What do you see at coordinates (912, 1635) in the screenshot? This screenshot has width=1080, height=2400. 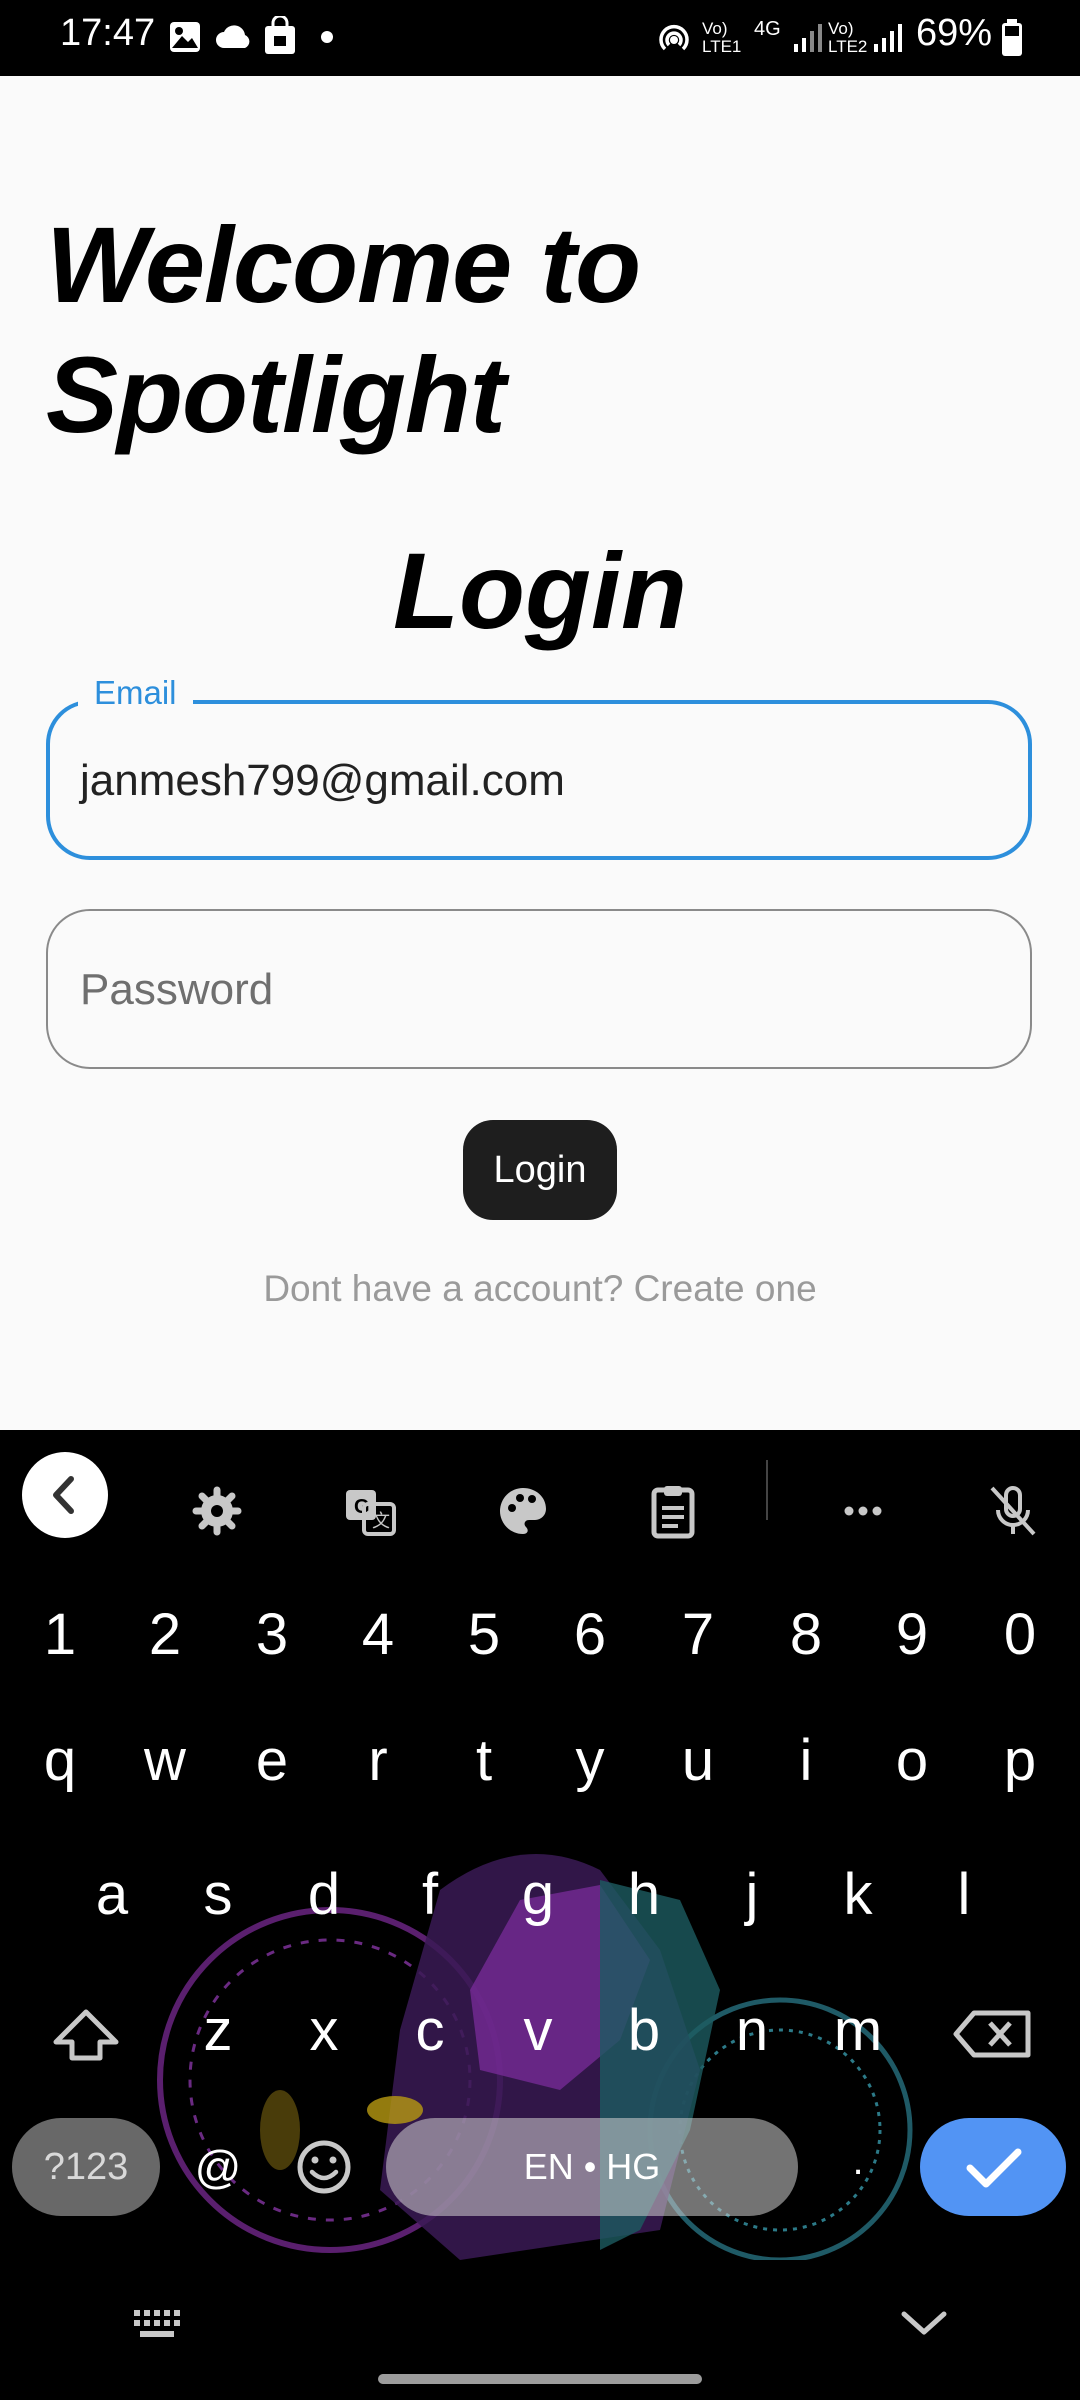 I see `key-9: 9` at bounding box center [912, 1635].